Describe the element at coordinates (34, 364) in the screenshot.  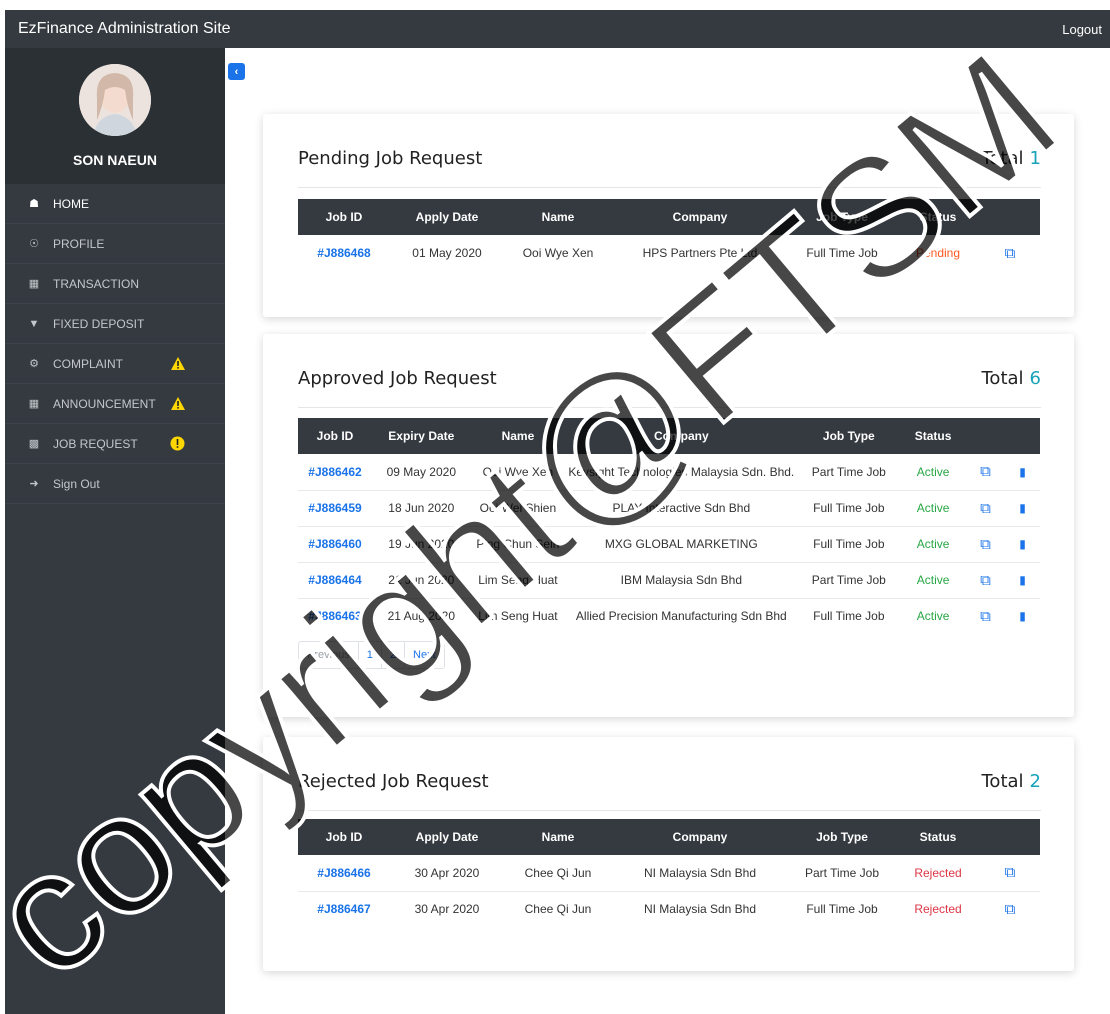
I see `gear-icon: ⚙` at that location.